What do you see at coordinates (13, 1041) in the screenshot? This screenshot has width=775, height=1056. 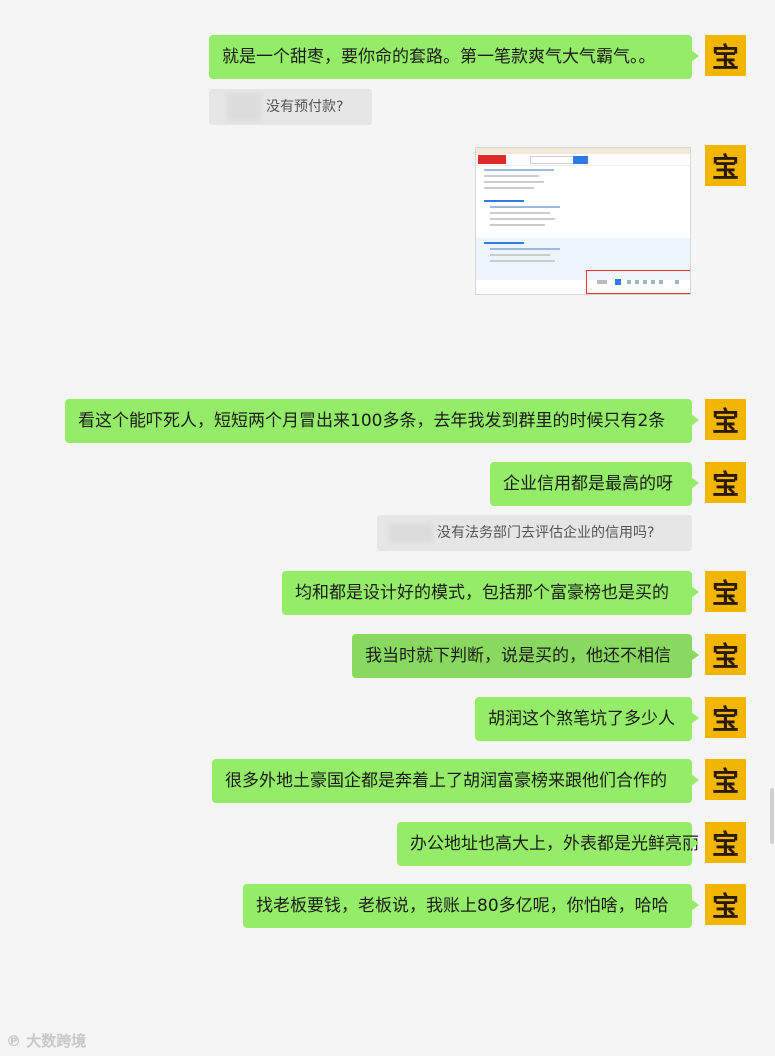 I see `watermark-icon: ℗` at bounding box center [13, 1041].